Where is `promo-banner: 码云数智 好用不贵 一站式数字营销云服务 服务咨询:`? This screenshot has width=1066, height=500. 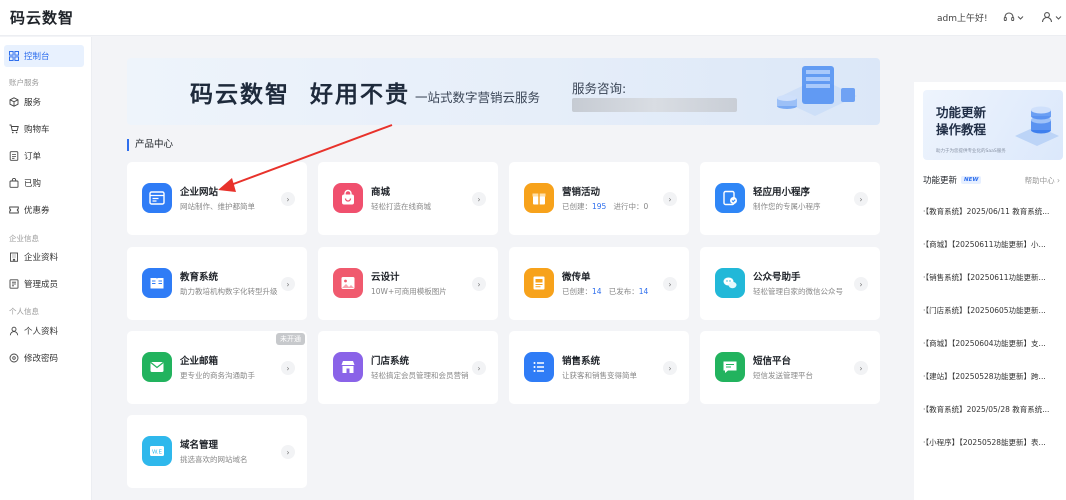
promo-banner: 码云数智 好用不贵 一站式数字营销云服务 服务咨询: is located at coordinates (503, 91).